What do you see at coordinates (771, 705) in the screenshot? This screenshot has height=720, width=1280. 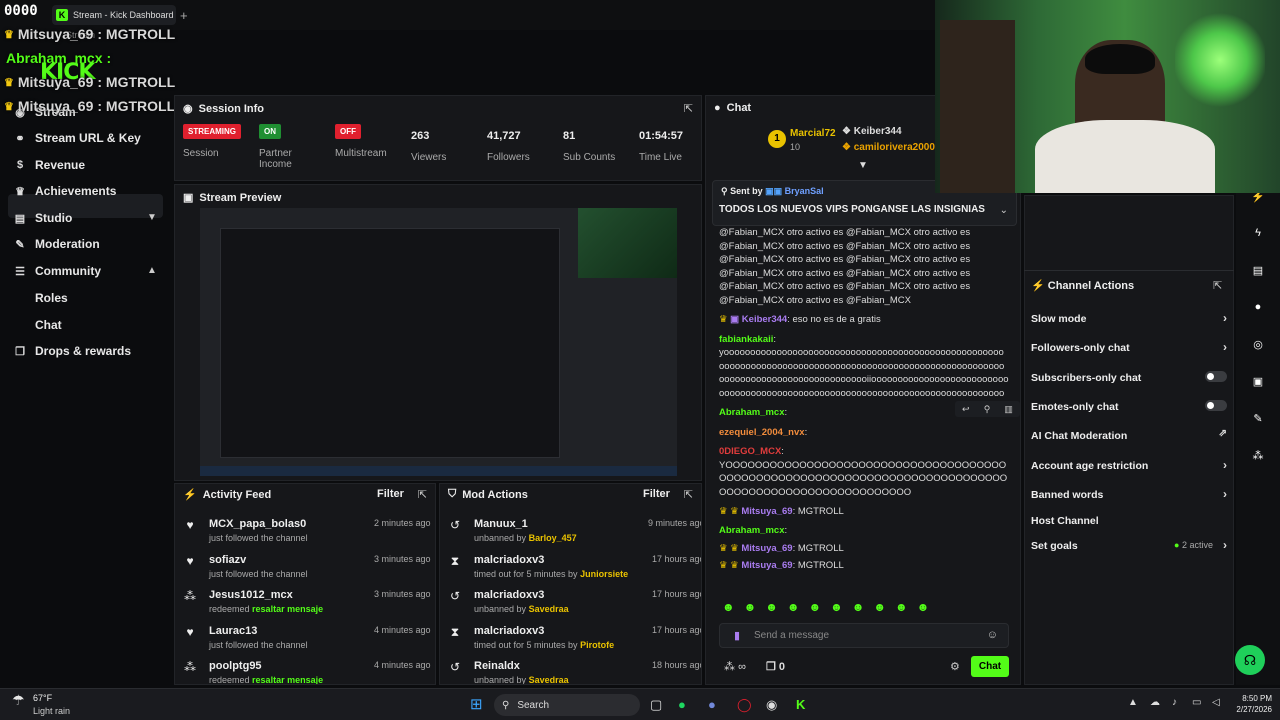 I see `obs-icon: ◉` at bounding box center [771, 705].